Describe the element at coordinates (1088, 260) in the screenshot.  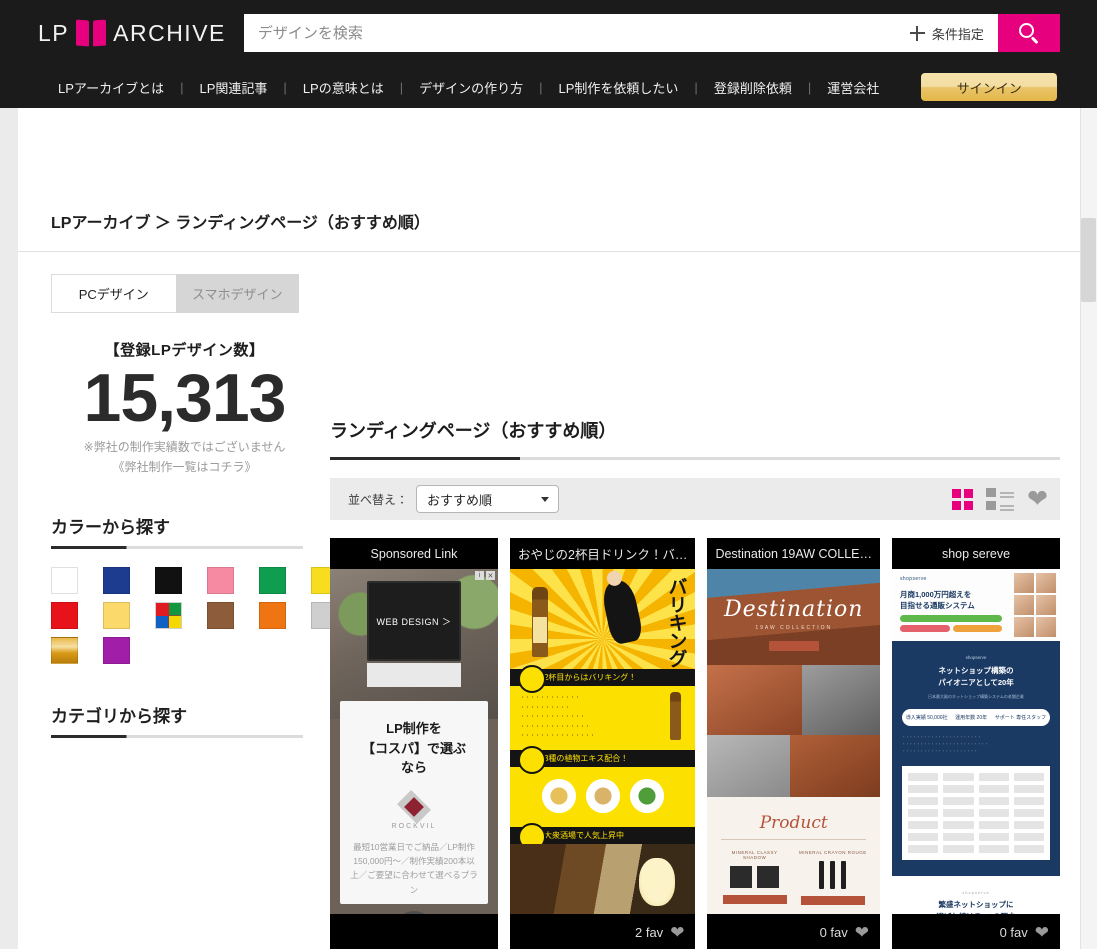
I see `scrollbar-thumb` at that location.